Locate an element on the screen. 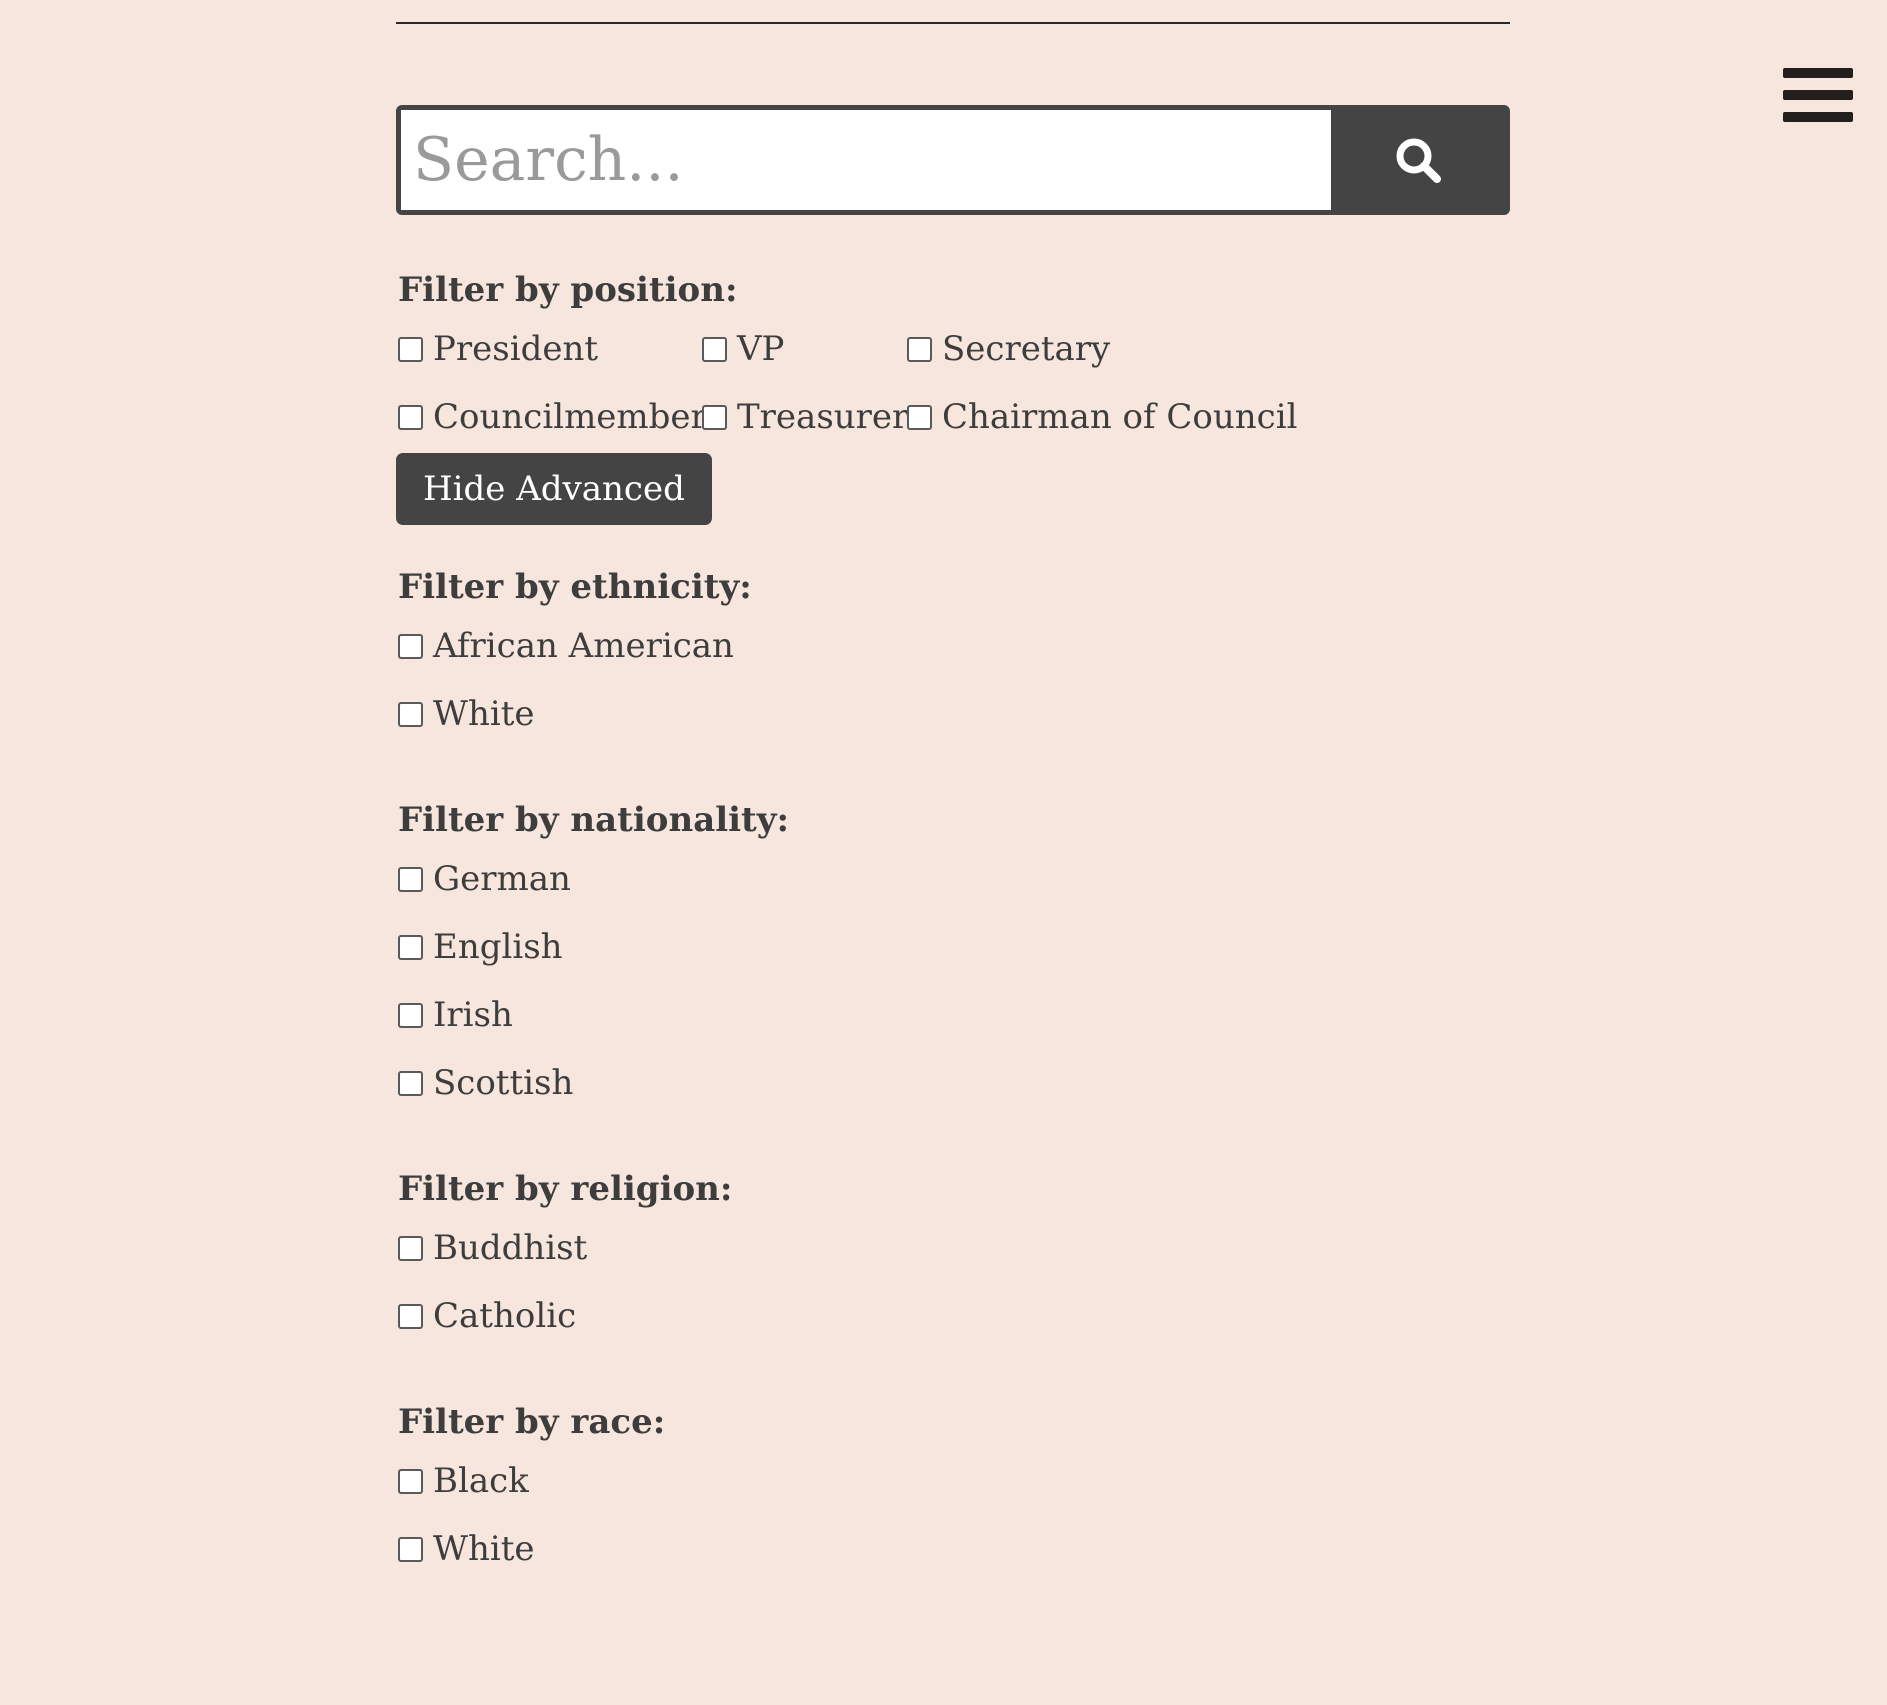 The height and width of the screenshot is (1705, 1887). option-label: President is located at coordinates (516, 349).